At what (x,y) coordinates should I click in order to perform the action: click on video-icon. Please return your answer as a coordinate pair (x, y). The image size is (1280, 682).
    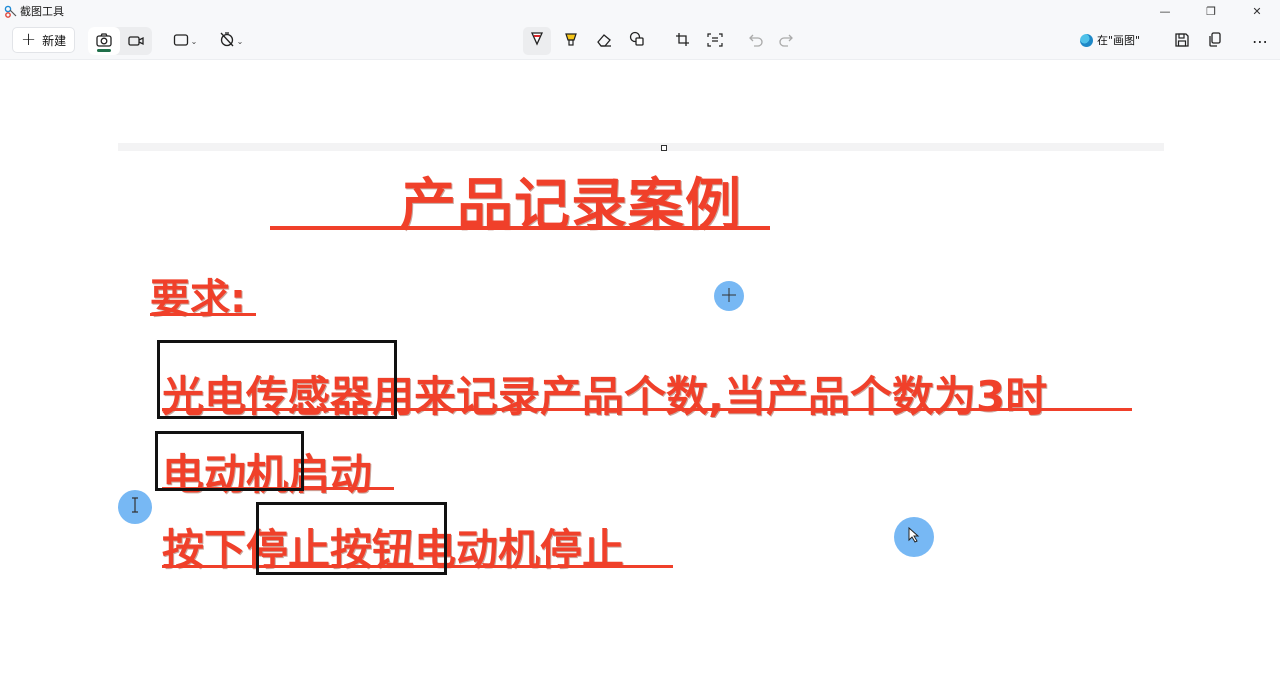
    Looking at the image, I should click on (136, 41).